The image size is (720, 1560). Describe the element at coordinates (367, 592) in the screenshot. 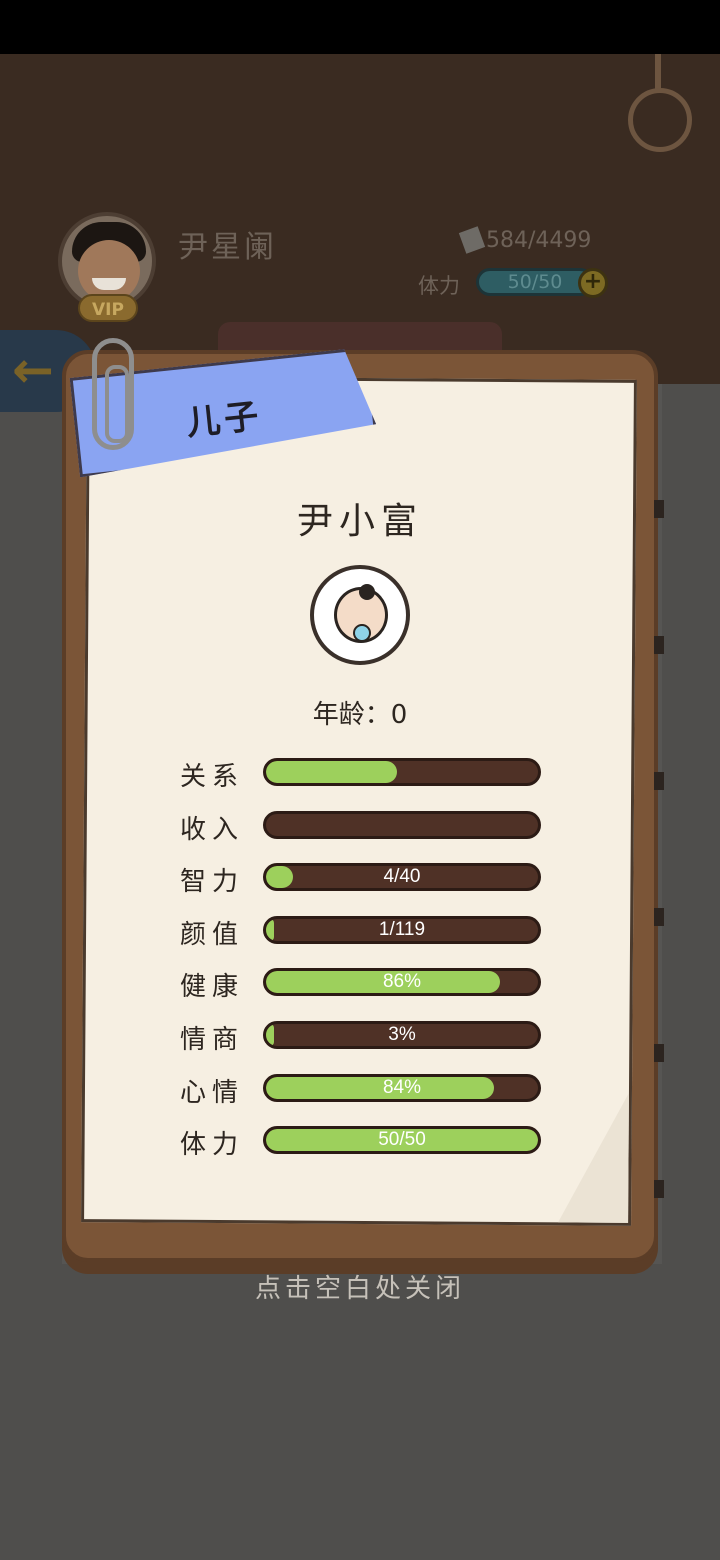

I see `baby-hair` at that location.